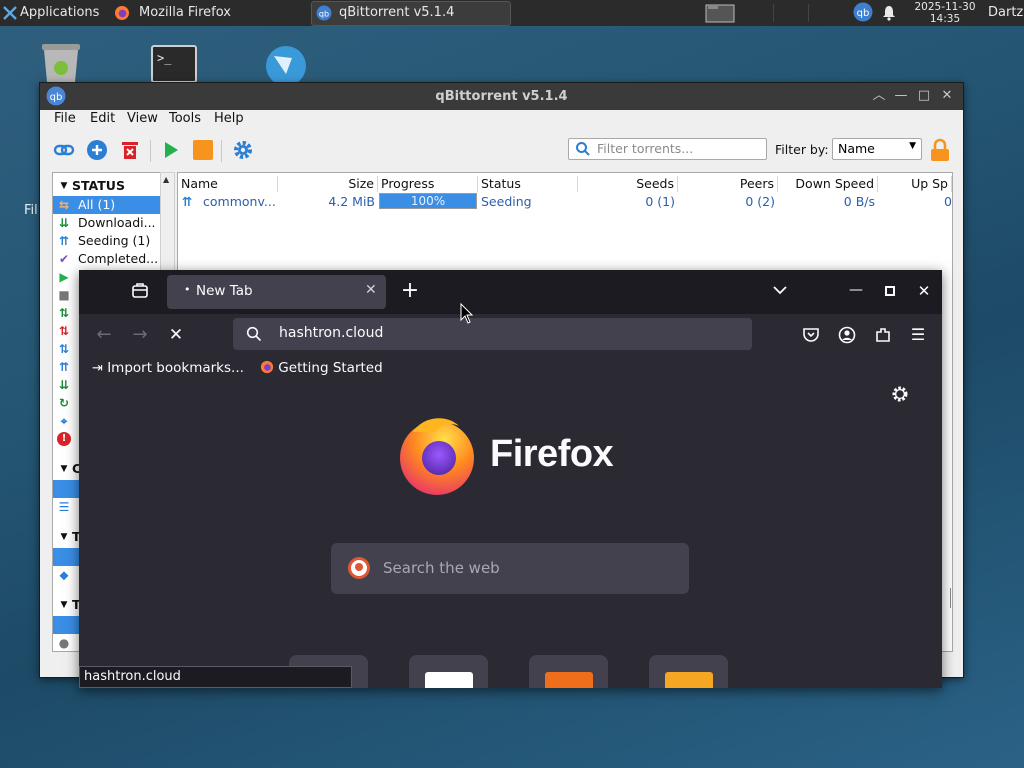 This screenshot has height=768, width=1024. I want to click on task-firefox: Mozilla Firefox, so click(207, 12).